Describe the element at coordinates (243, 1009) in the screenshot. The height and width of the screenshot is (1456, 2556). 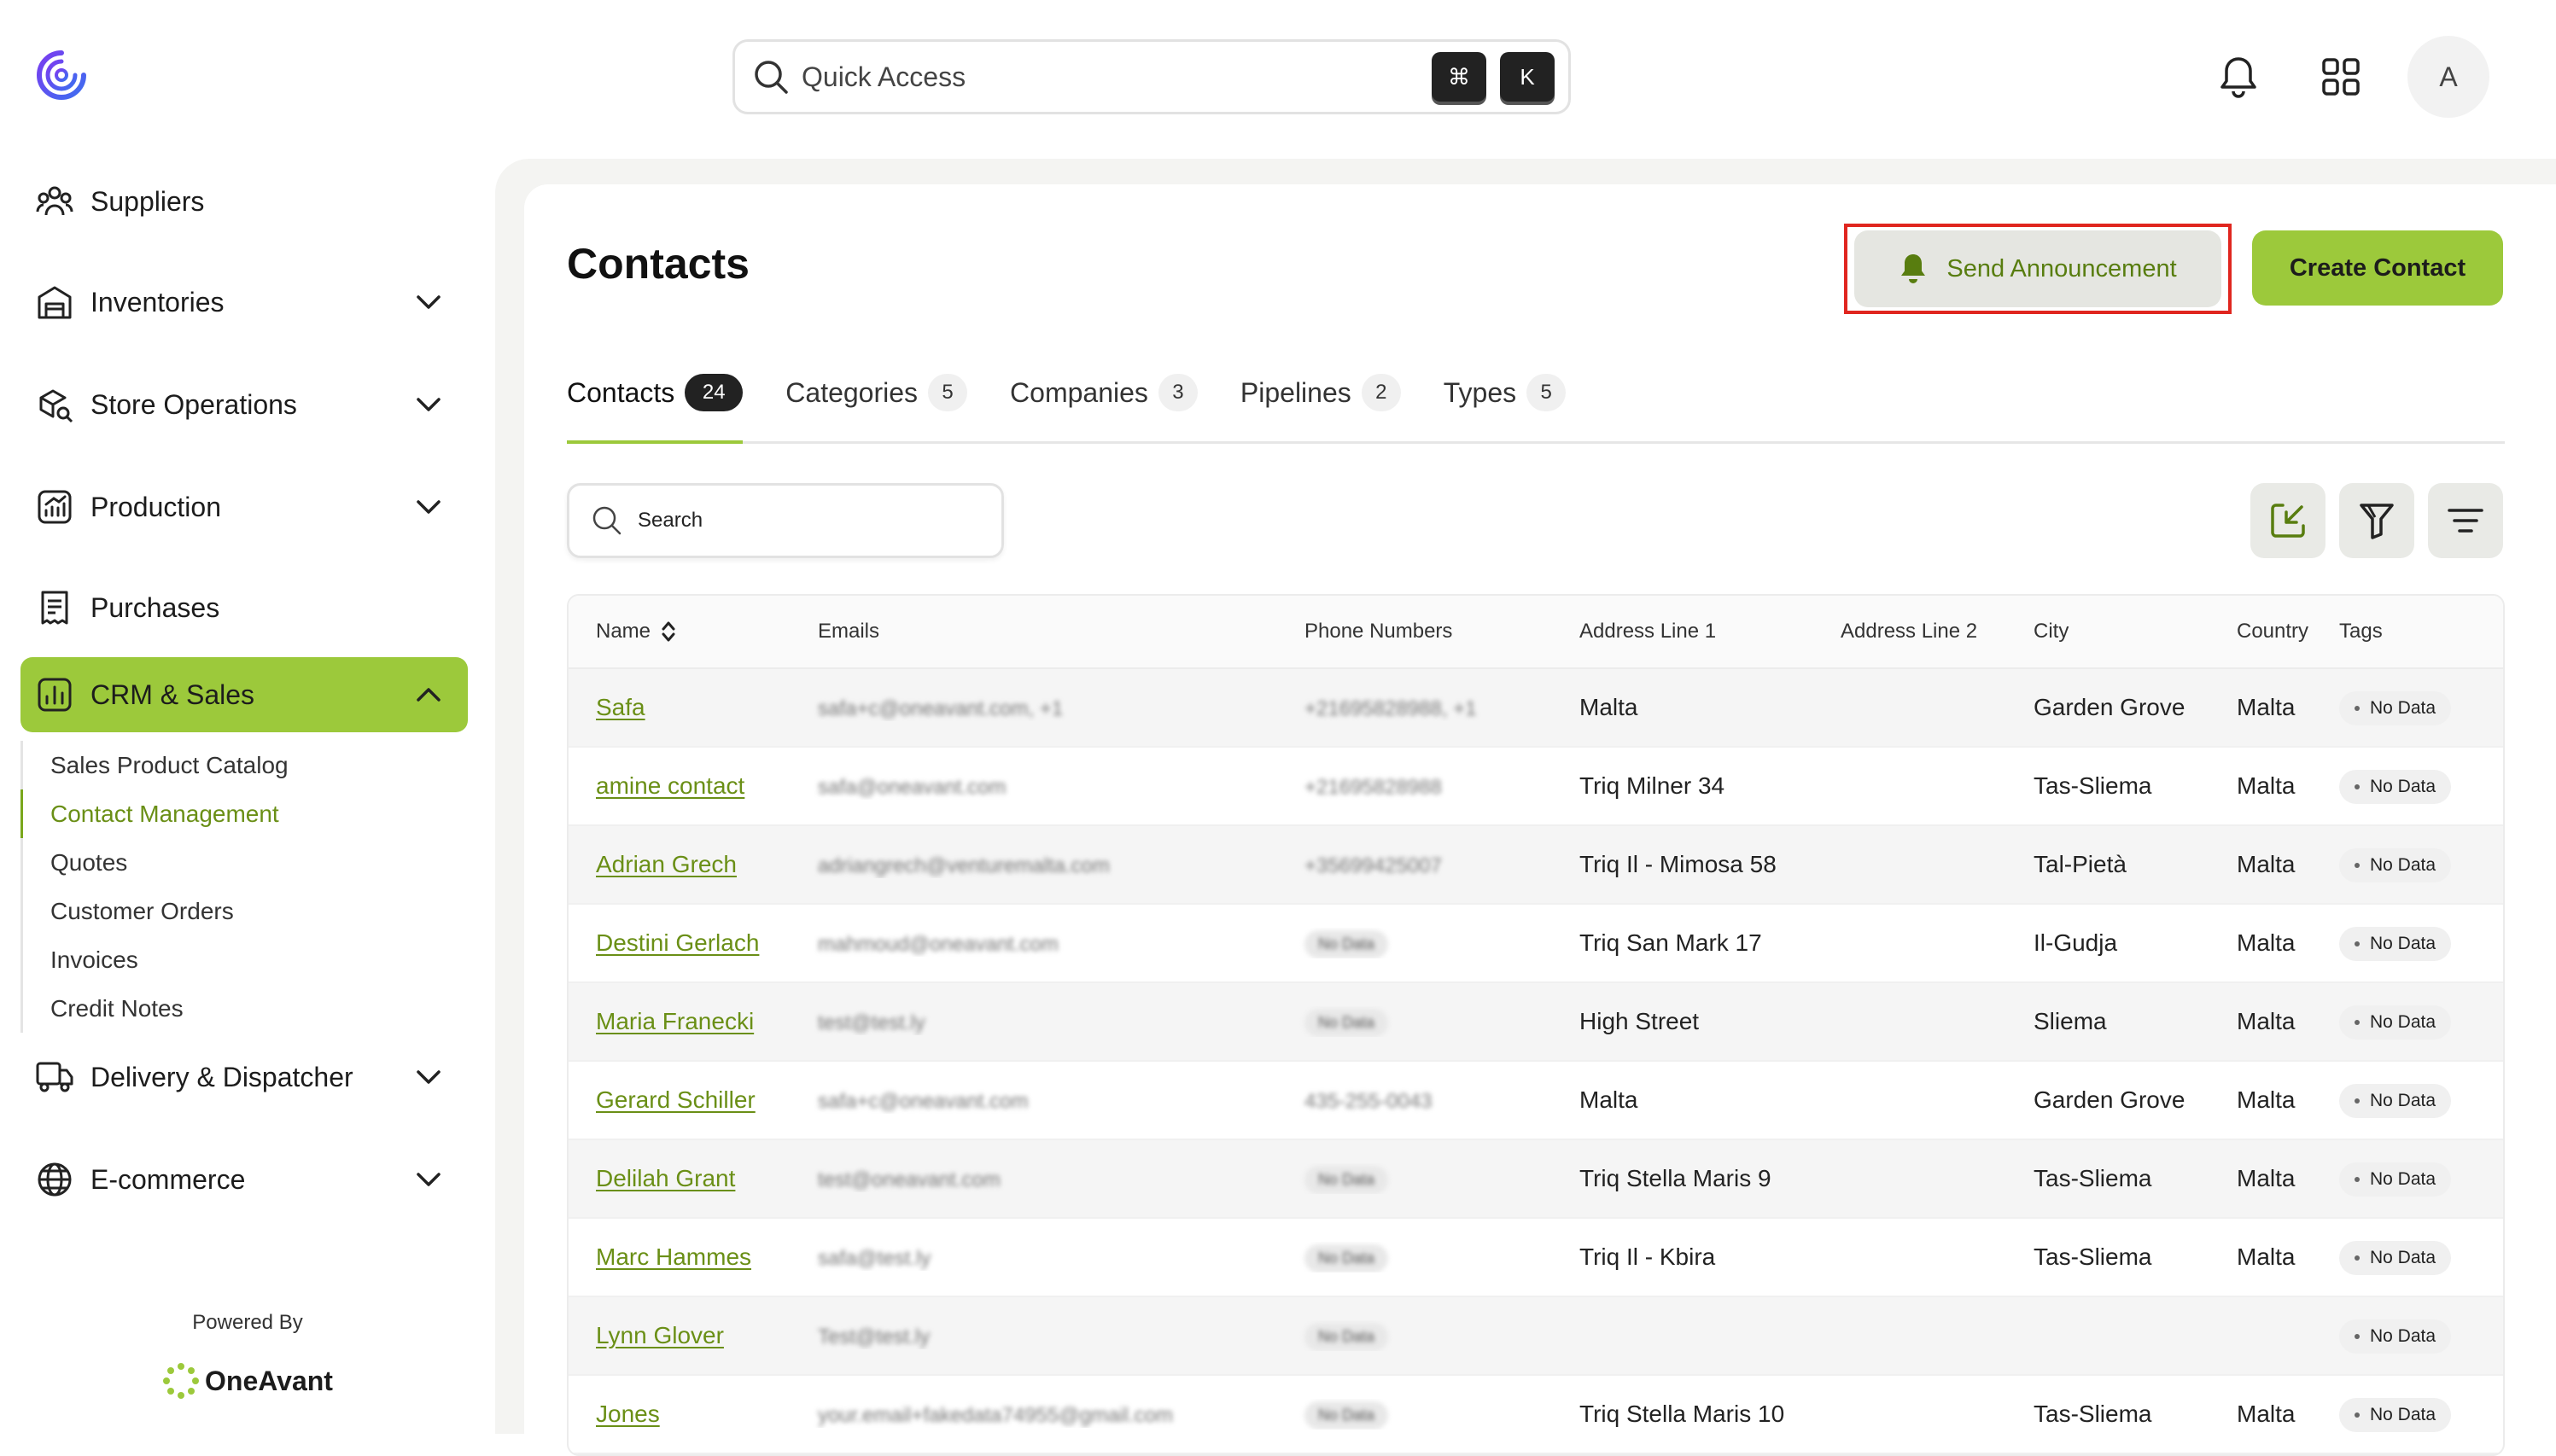
I see `subnav-item-credit-notes: Credit Notes` at that location.